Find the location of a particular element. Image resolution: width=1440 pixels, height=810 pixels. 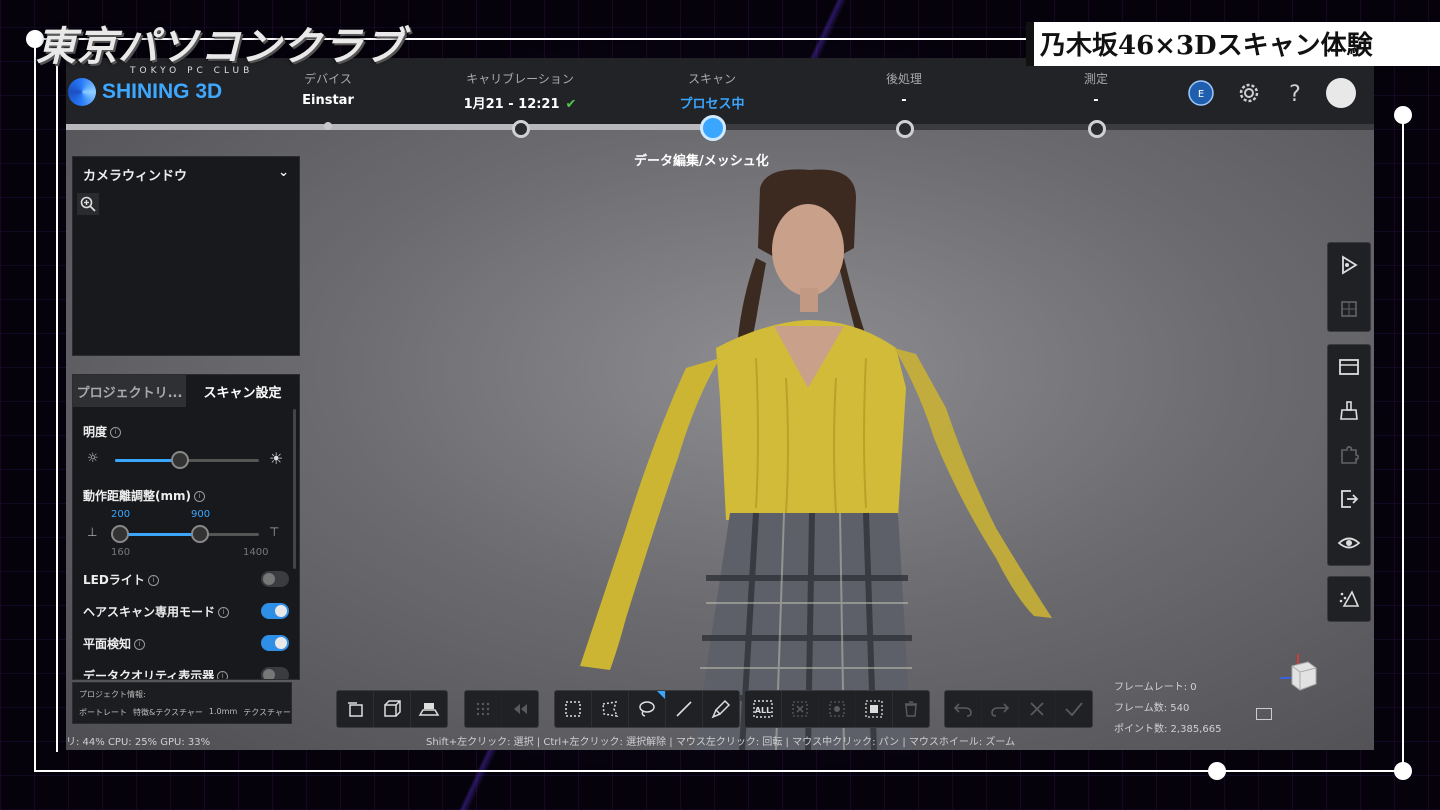

points-mesh-icon is located at coordinates (1349, 599).